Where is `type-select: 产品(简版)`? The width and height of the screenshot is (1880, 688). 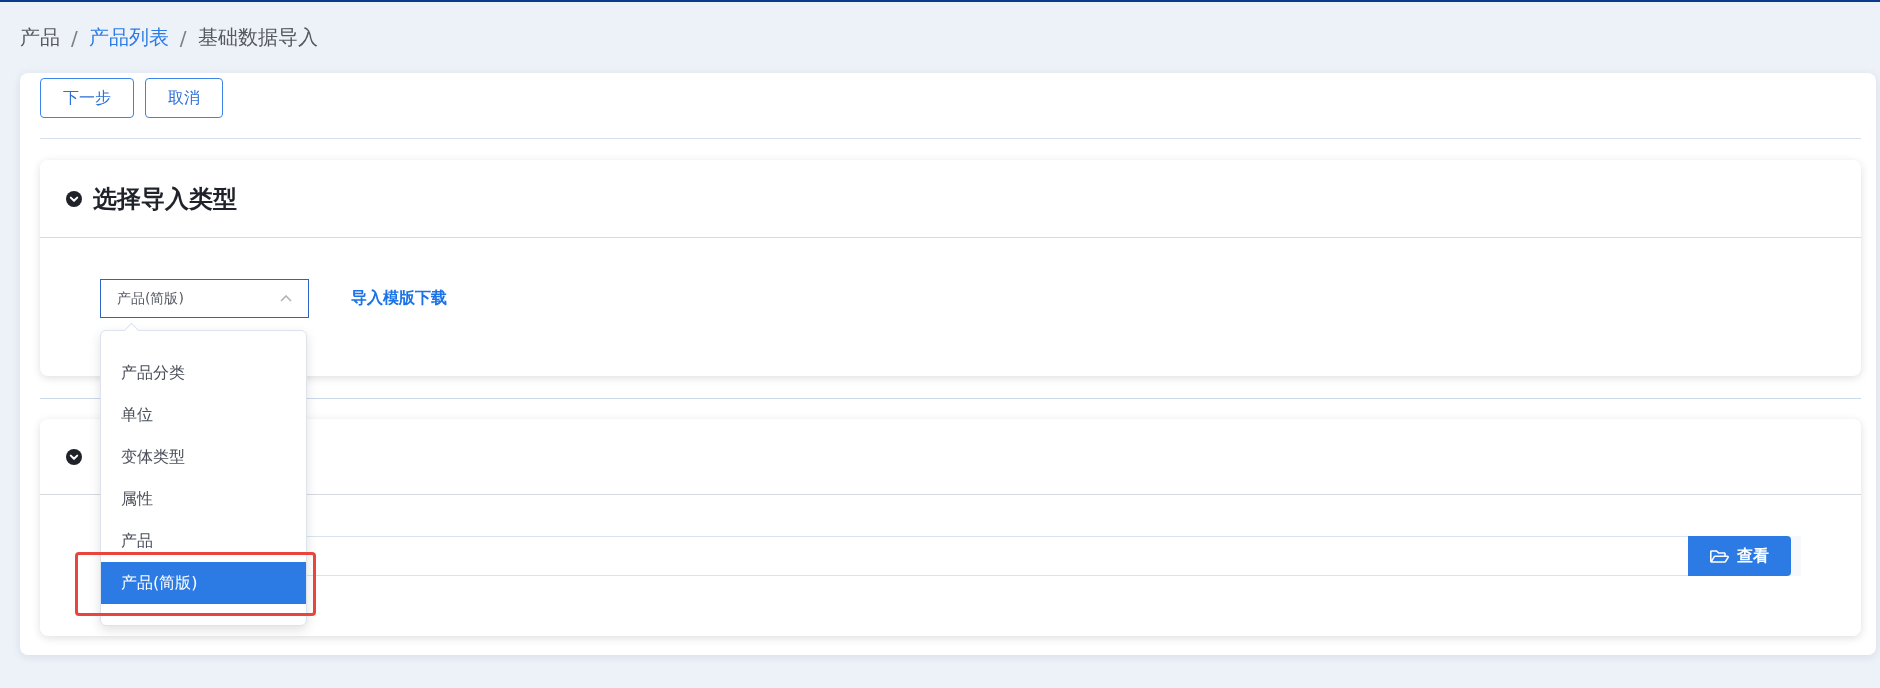 type-select: 产品(简版) is located at coordinates (204, 298).